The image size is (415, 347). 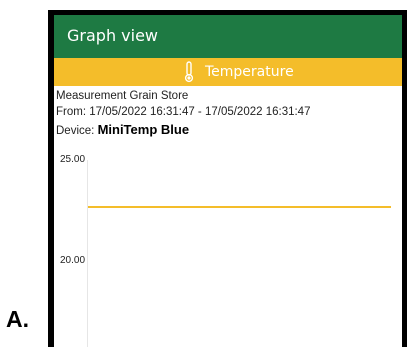 What do you see at coordinates (17, 319) in the screenshot?
I see `figure-label: A.` at bounding box center [17, 319].